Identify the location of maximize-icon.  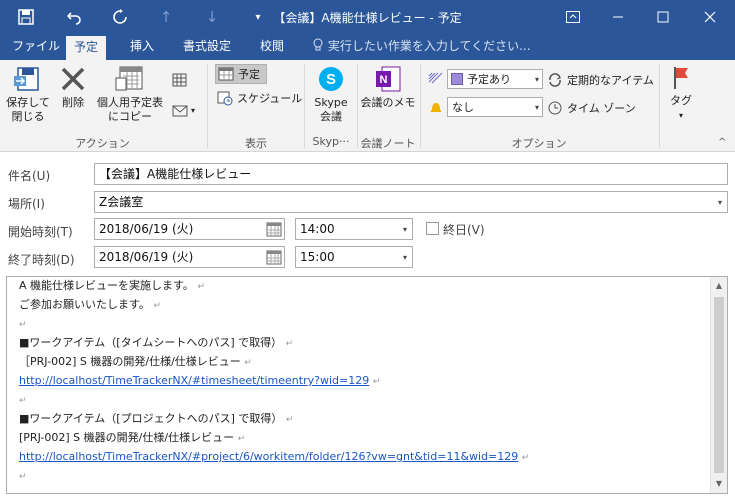
(663, 17).